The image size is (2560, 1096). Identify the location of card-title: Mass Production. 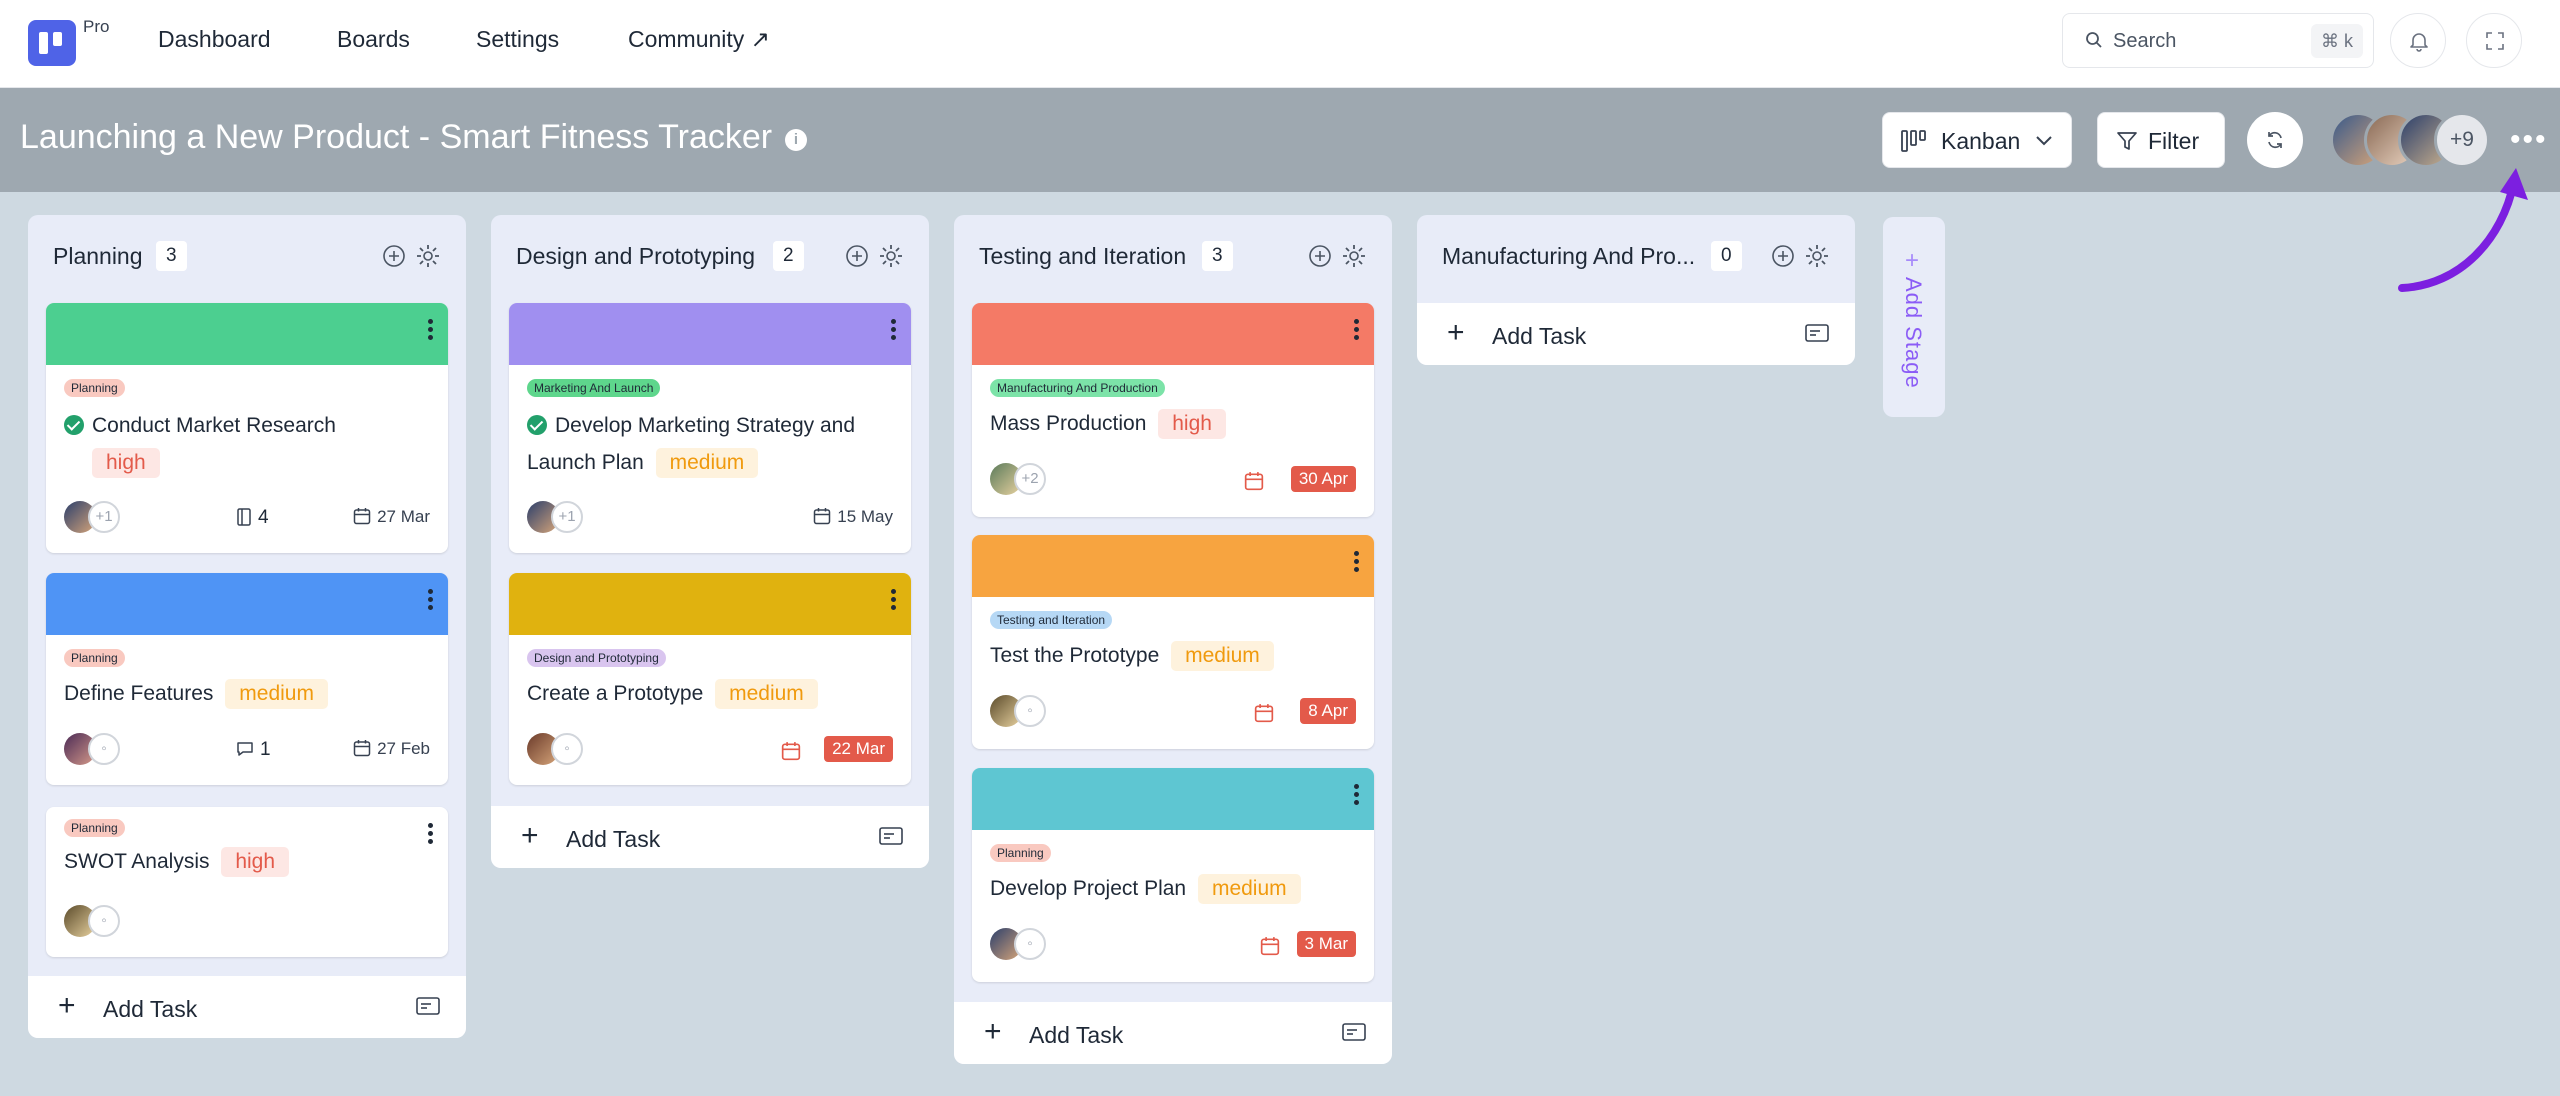
(1068, 423).